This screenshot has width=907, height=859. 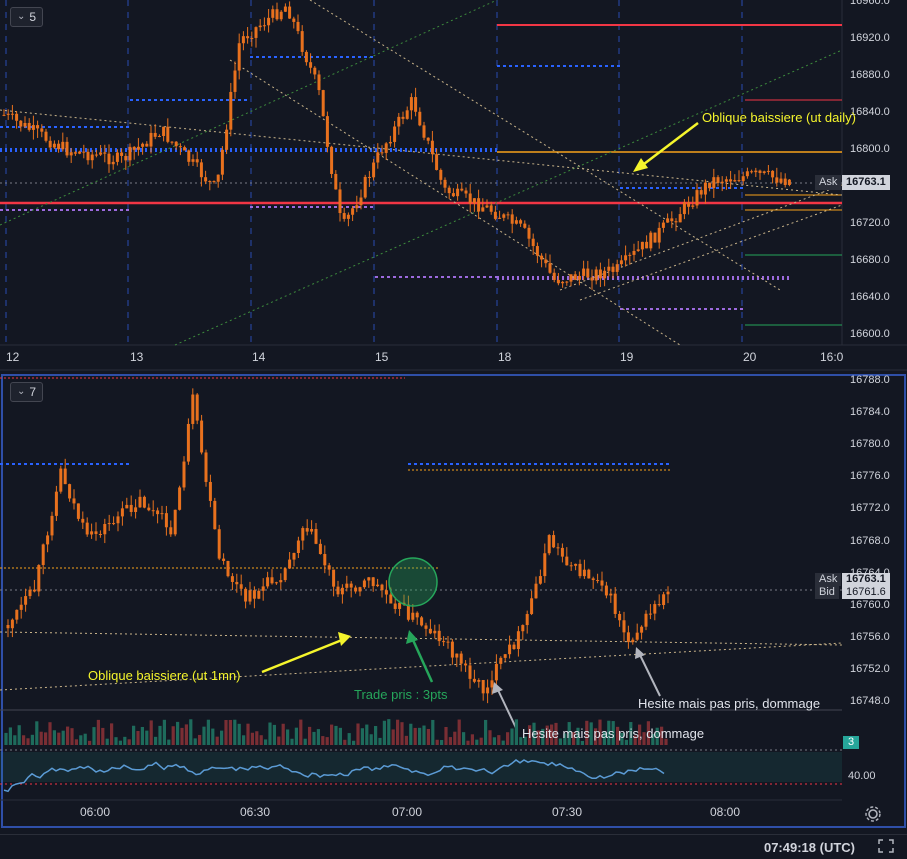 What do you see at coordinates (828, 182) in the screenshot?
I see `ask-tag-top: Ask` at bounding box center [828, 182].